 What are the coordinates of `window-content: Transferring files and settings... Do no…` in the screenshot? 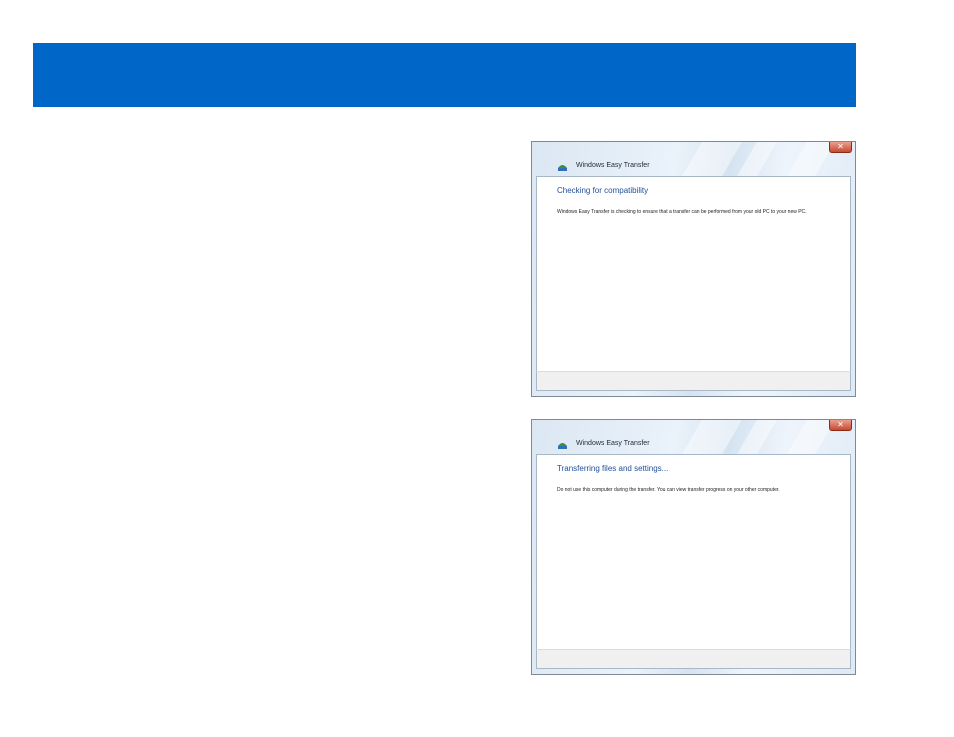 It's located at (693, 552).